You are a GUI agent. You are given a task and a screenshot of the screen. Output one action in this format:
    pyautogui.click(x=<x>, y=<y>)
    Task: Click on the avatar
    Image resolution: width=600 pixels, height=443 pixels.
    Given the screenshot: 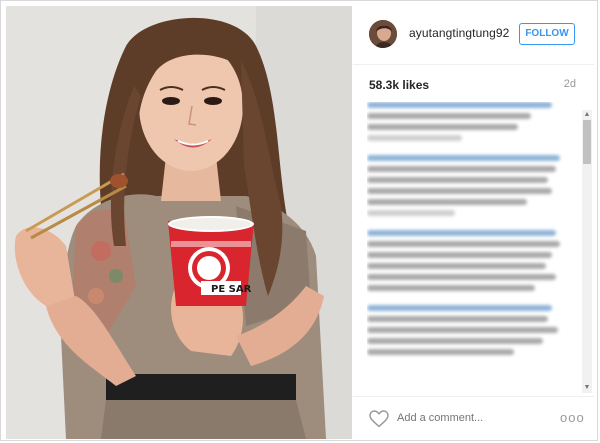 What is the action you would take?
    pyautogui.click(x=383, y=34)
    